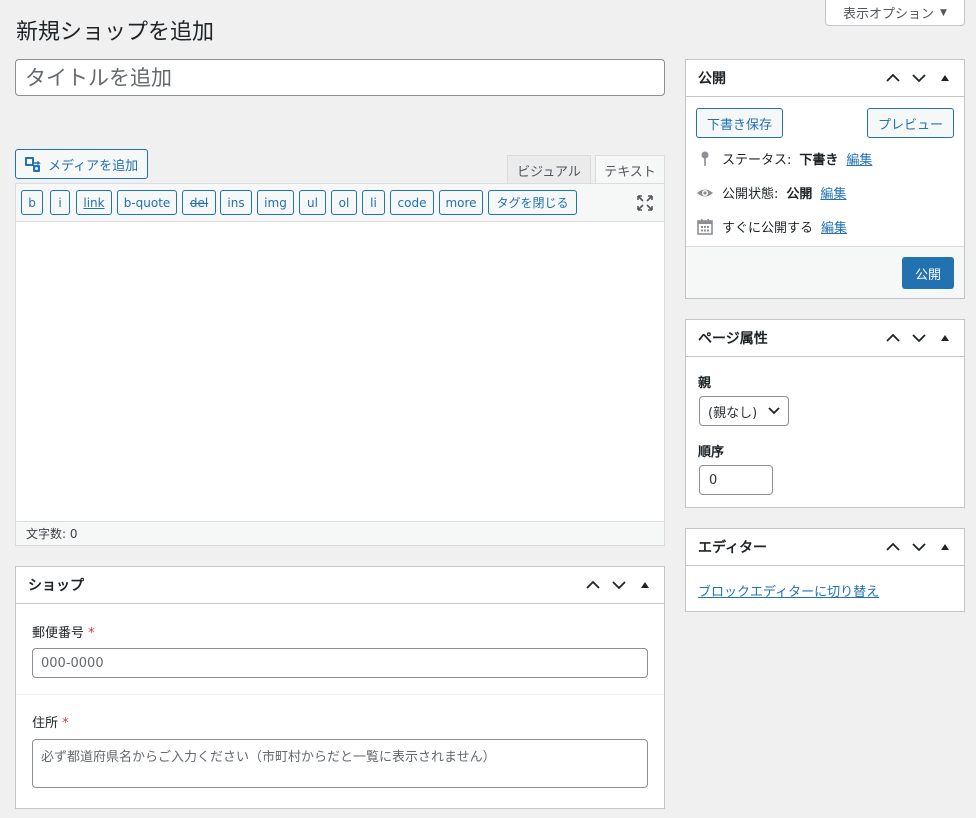 The height and width of the screenshot is (818, 976). Describe the element at coordinates (147, 202) in the screenshot. I see `quicktag-b-quote: b-quote` at that location.